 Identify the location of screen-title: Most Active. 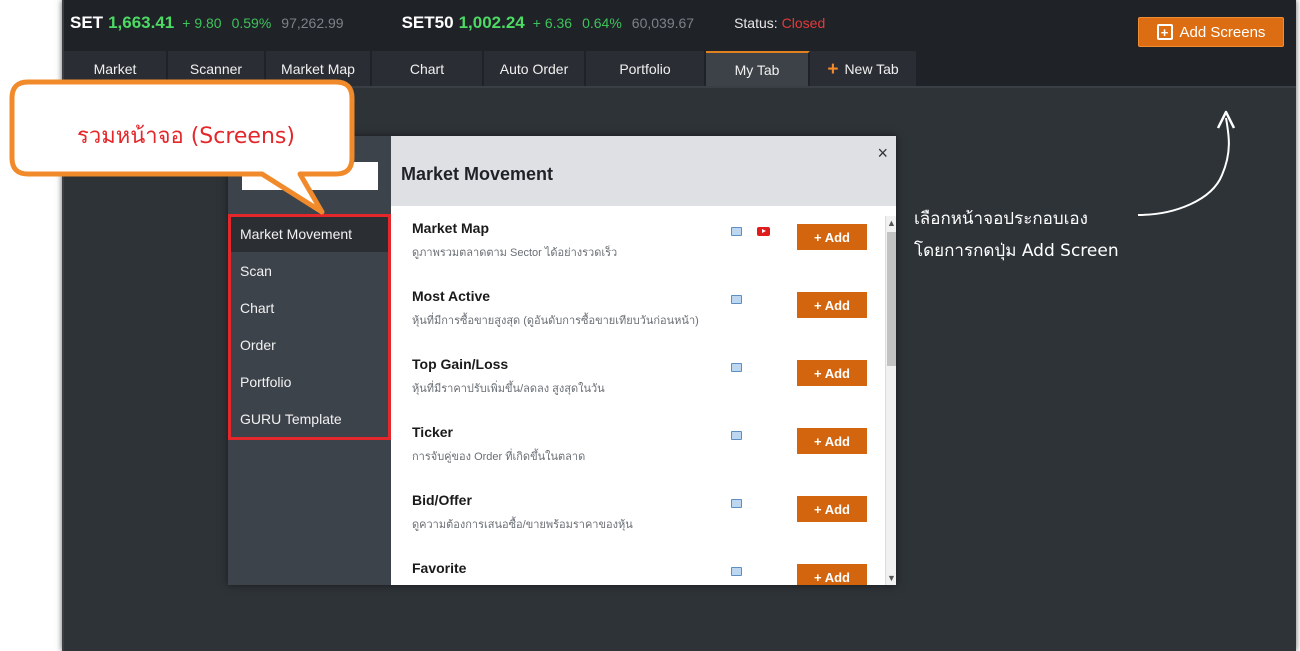
(451, 296).